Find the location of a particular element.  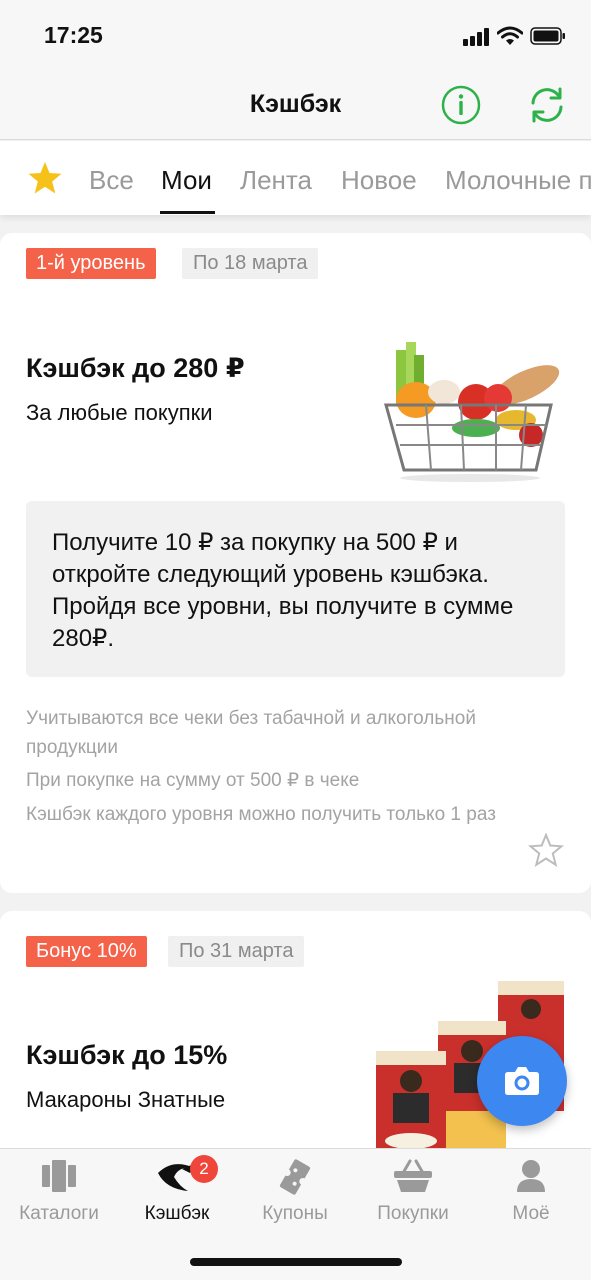

expiry-date-chip: По 18 марта is located at coordinates (250, 263).